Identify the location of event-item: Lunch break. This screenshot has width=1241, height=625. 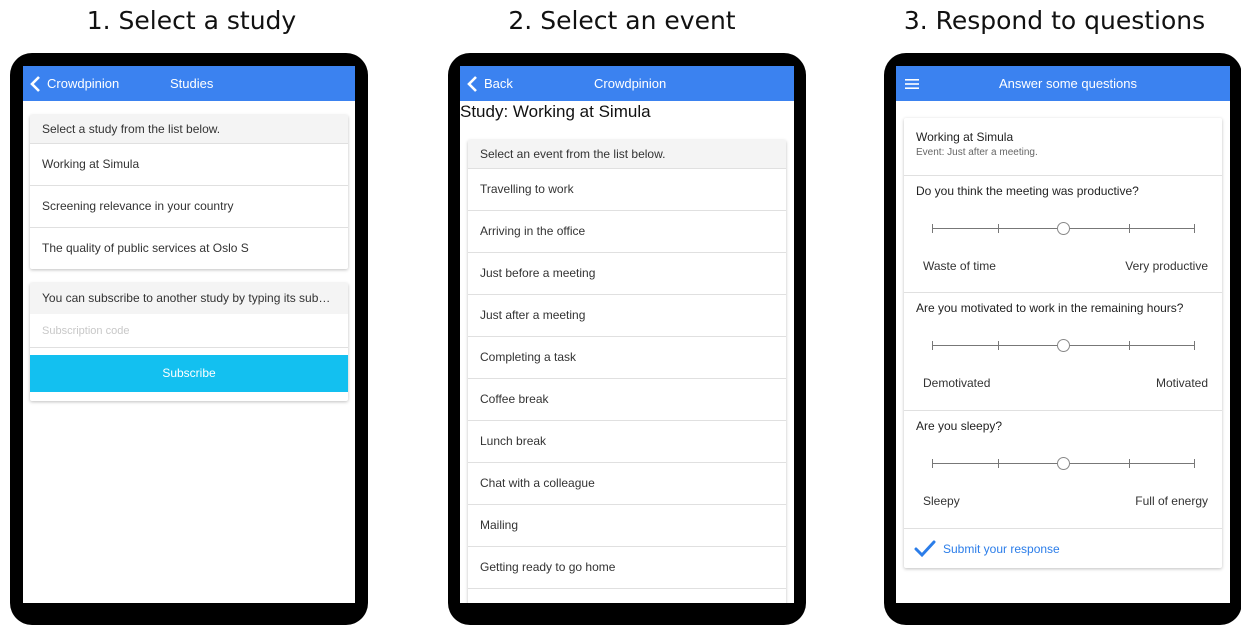
(627, 441).